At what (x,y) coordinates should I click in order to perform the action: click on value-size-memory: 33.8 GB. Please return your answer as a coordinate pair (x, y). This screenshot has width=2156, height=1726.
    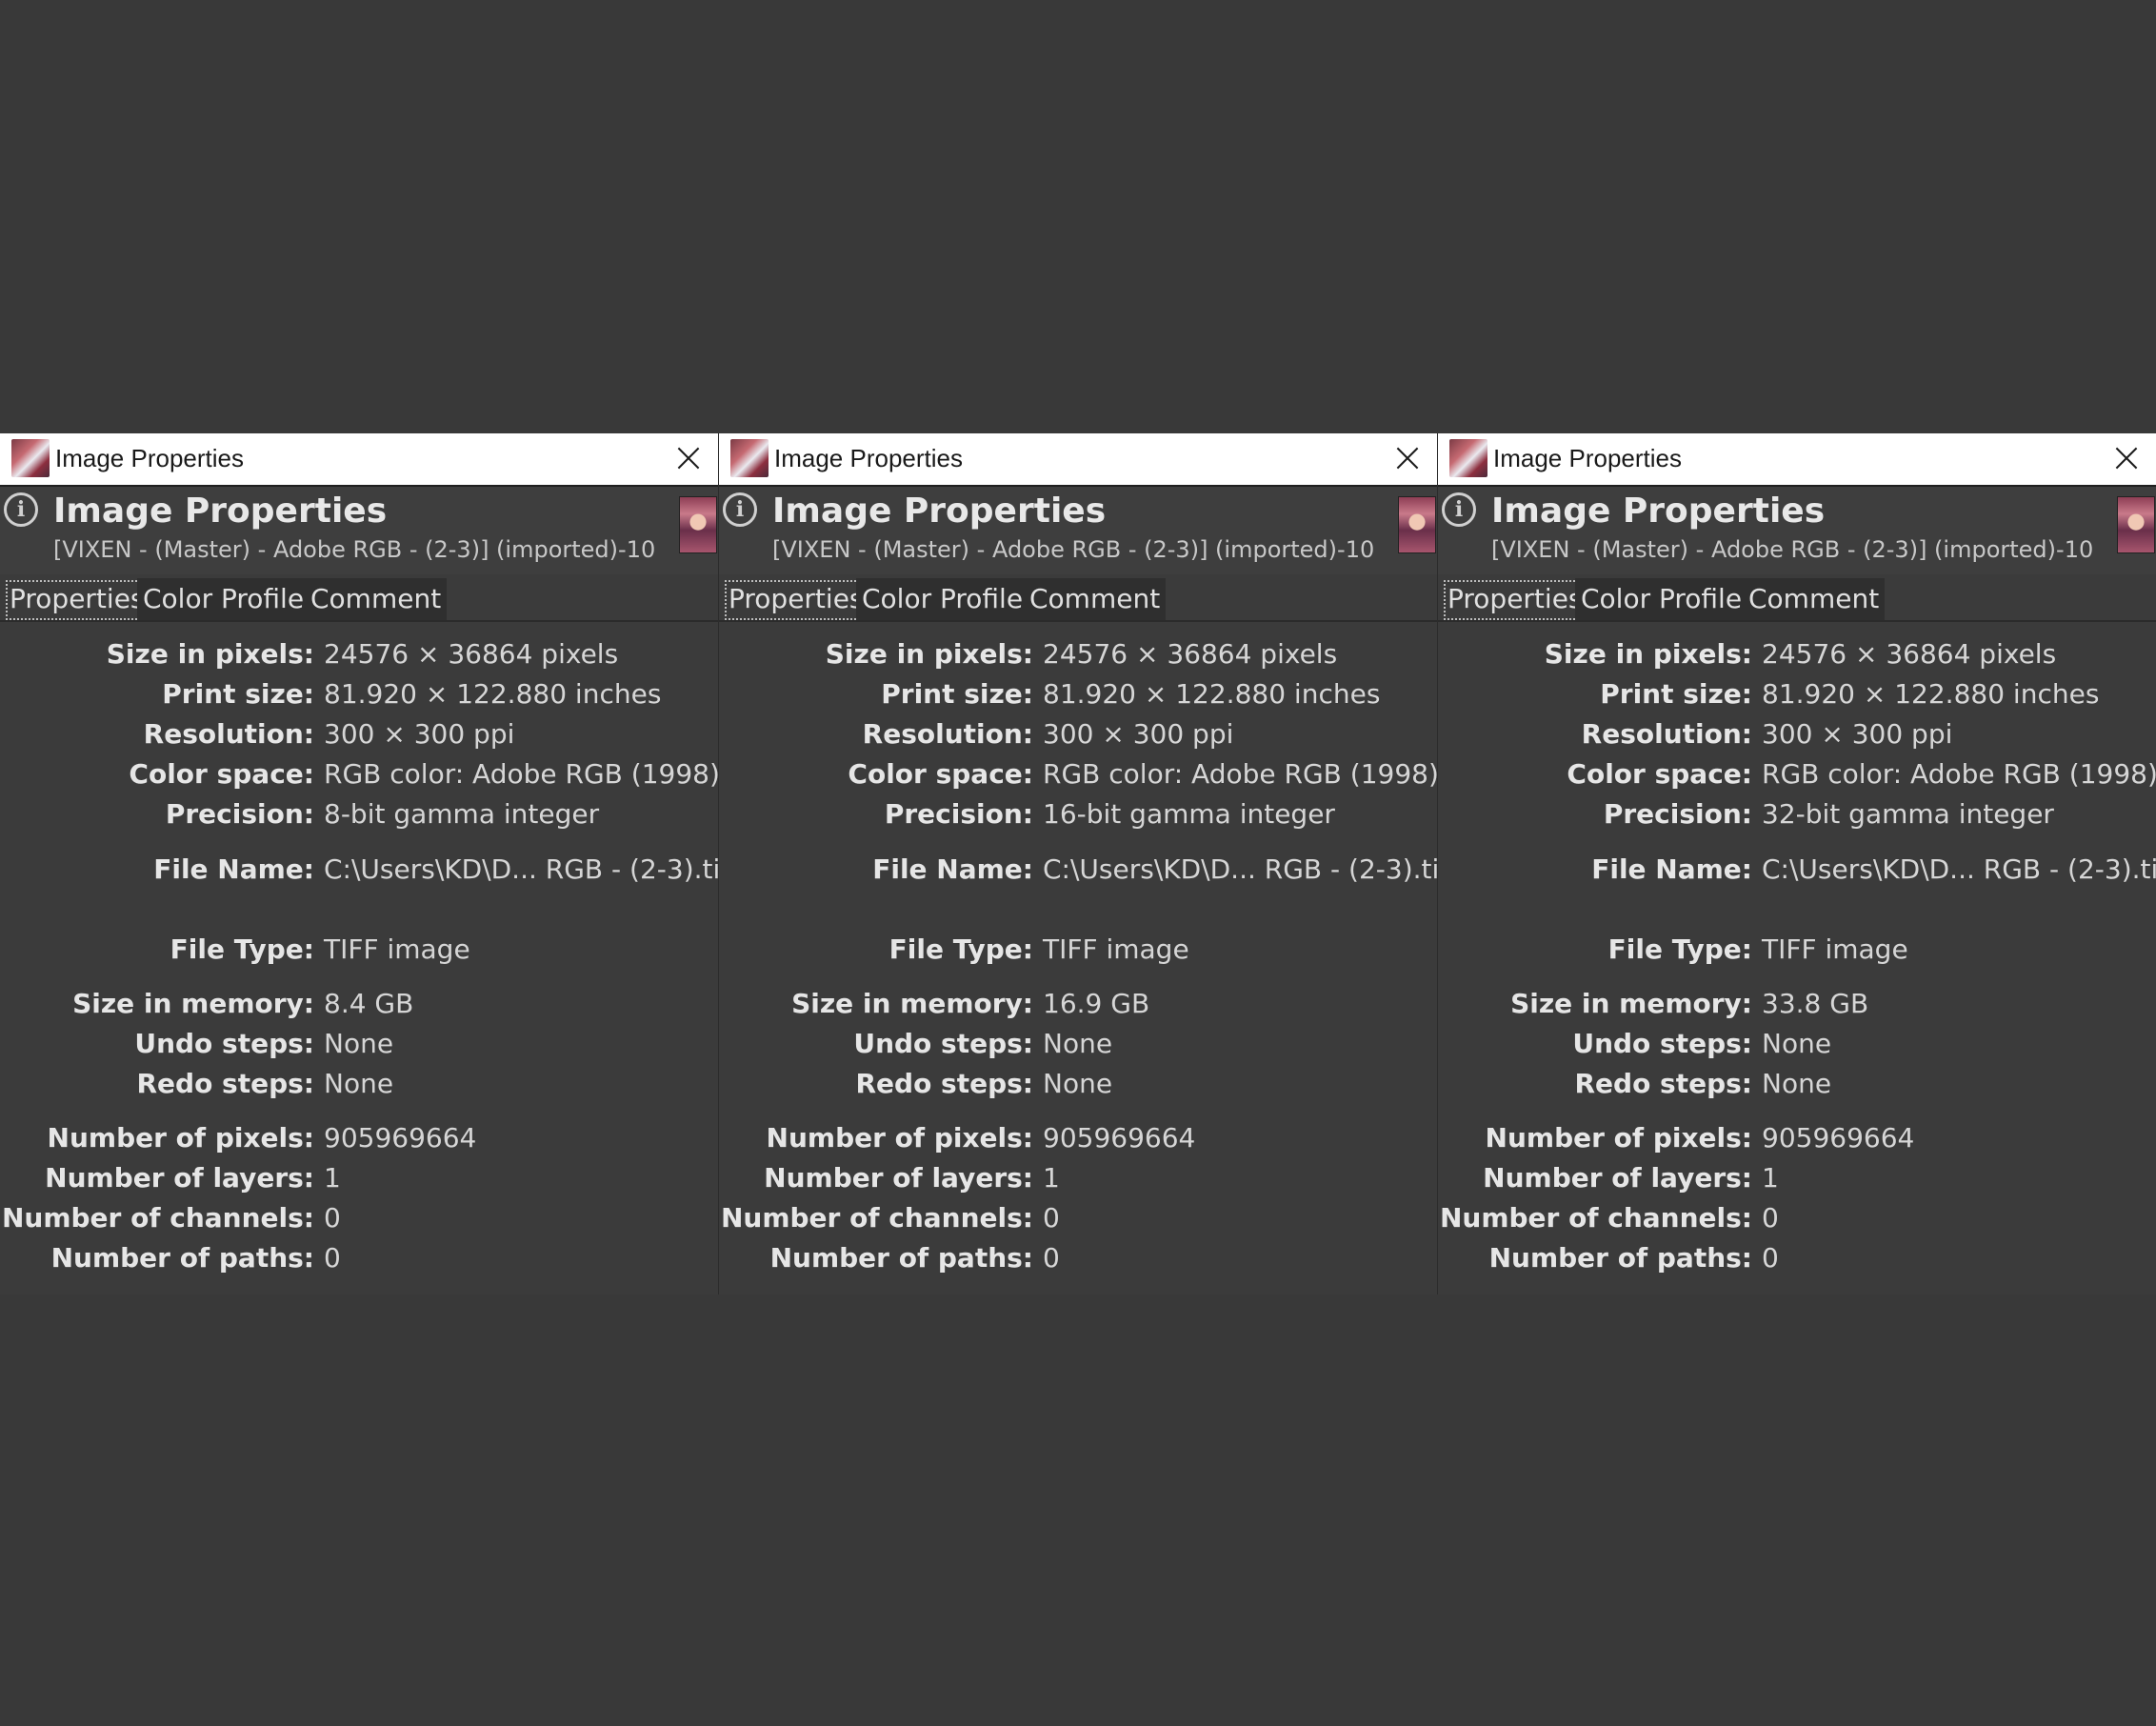
    Looking at the image, I should click on (1816, 1004).